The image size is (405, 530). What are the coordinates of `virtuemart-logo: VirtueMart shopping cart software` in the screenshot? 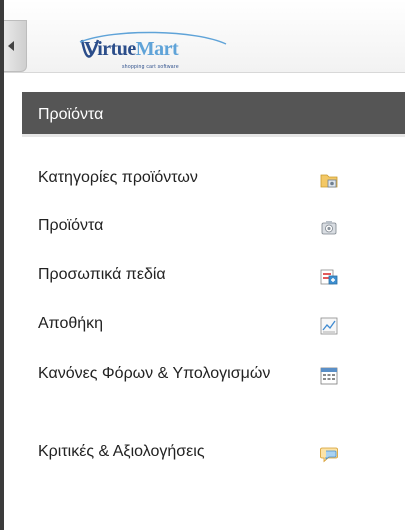 It's located at (156, 50).